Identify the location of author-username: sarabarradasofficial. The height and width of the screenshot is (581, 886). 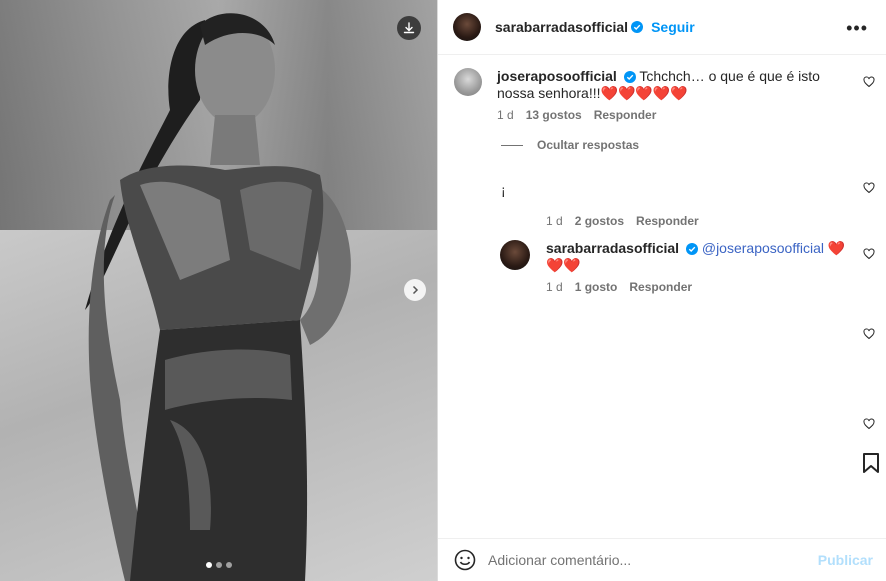
(561, 27).